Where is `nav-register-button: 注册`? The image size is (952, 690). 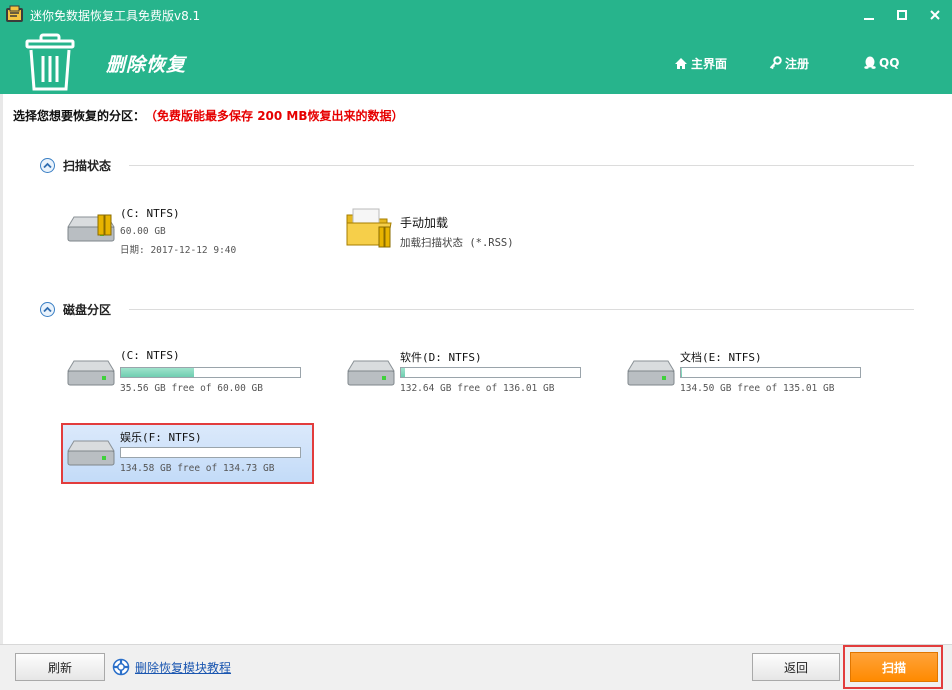
nav-register-button: 注册 is located at coordinates (789, 63).